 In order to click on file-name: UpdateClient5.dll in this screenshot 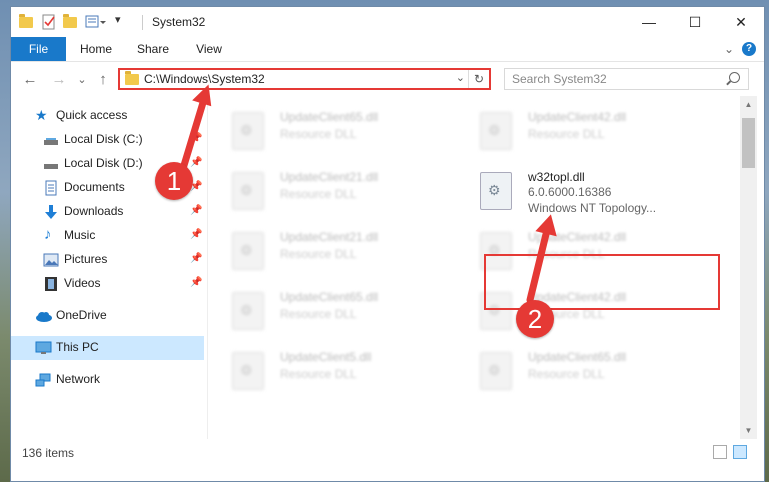, I will do `click(326, 357)`.